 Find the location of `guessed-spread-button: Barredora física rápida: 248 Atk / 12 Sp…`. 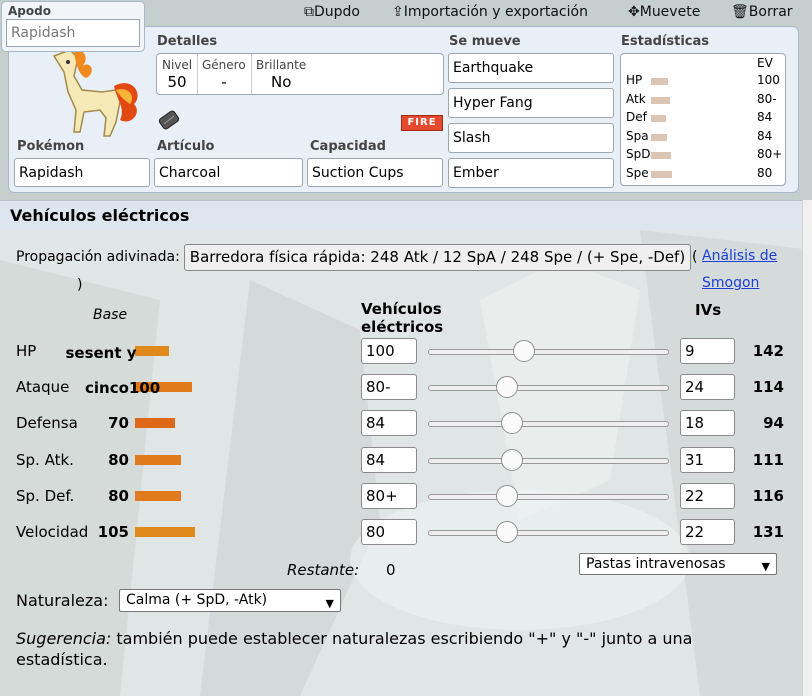

guessed-spread-button: Barredora física rápida: 248 Atk / 12 Sp… is located at coordinates (437, 257).